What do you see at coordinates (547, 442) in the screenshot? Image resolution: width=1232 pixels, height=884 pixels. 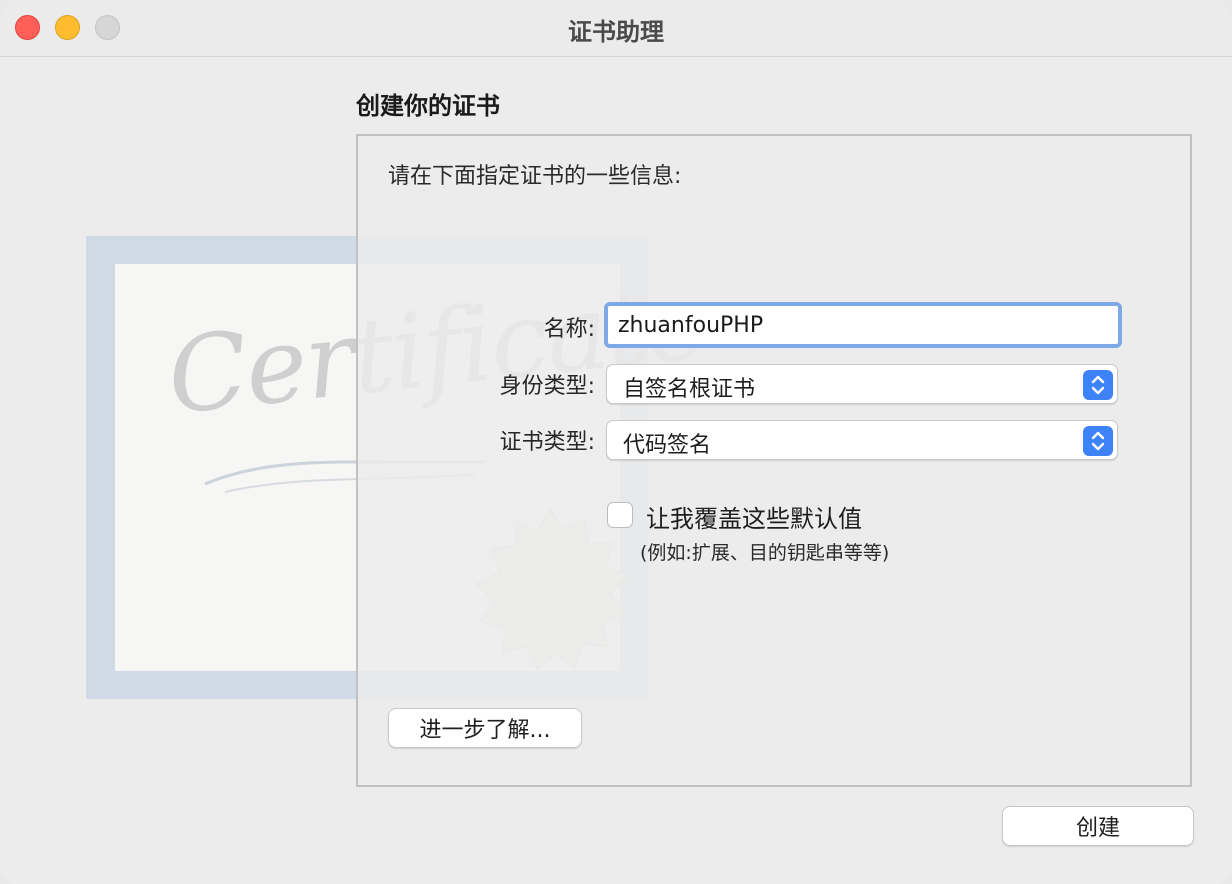 I see `cert-type-label: 证书类型:` at bounding box center [547, 442].